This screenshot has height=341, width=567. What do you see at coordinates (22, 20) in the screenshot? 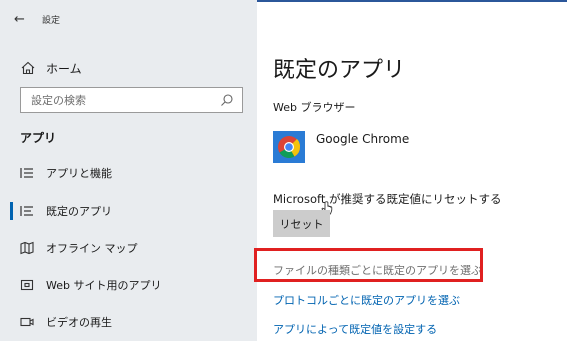
I see `back-arrow-icon: ←` at bounding box center [22, 20].